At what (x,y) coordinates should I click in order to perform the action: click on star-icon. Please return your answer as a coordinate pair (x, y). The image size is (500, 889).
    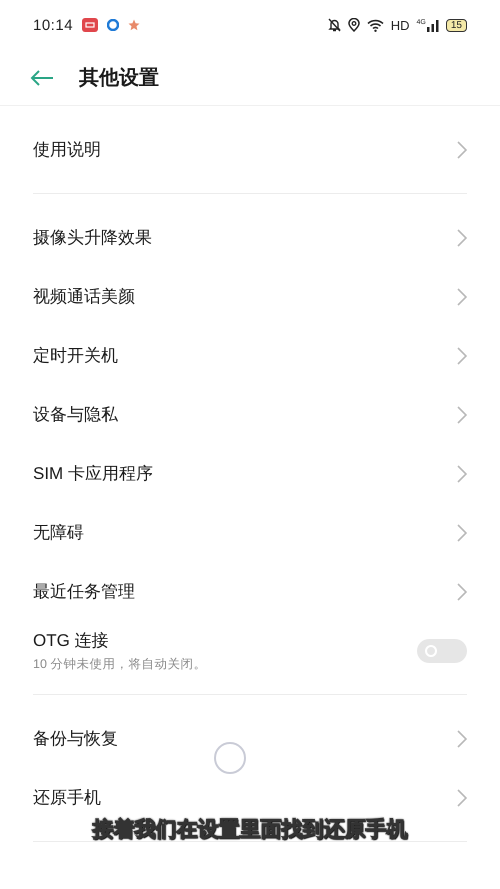
    Looking at the image, I should click on (134, 25).